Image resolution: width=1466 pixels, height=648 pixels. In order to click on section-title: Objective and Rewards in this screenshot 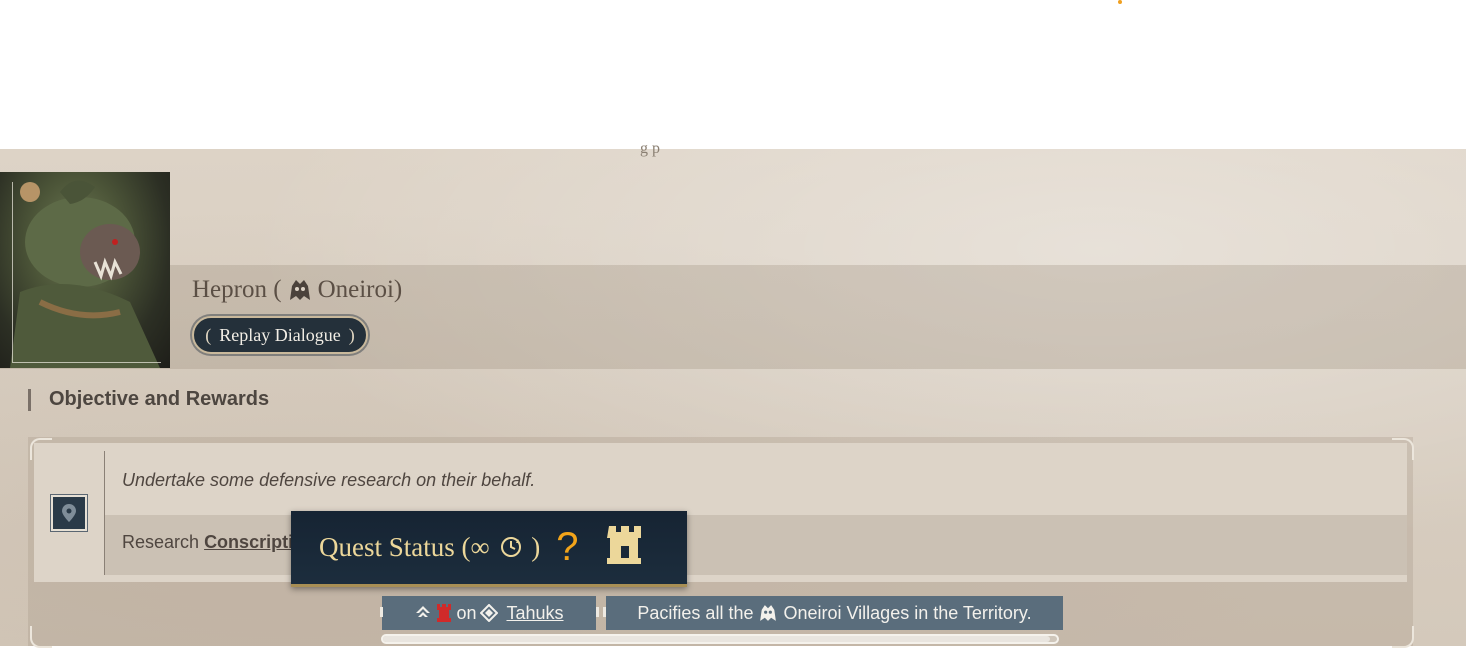, I will do `click(159, 399)`.